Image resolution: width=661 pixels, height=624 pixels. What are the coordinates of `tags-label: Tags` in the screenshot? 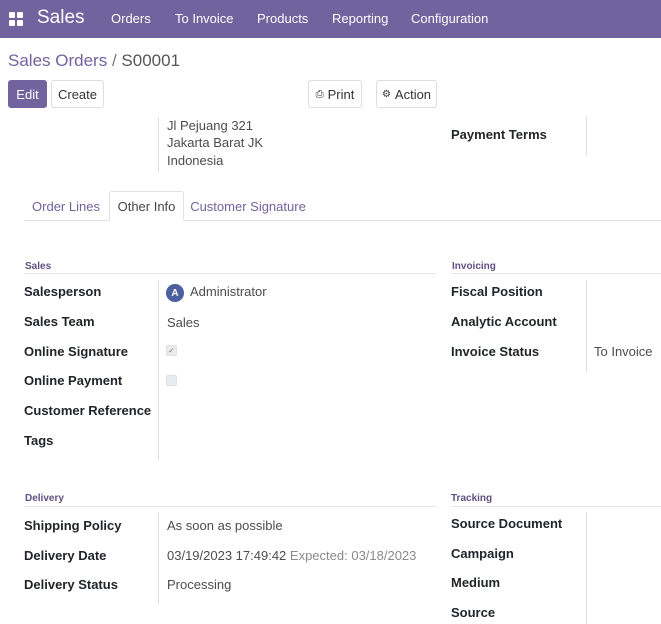 It's located at (39, 440).